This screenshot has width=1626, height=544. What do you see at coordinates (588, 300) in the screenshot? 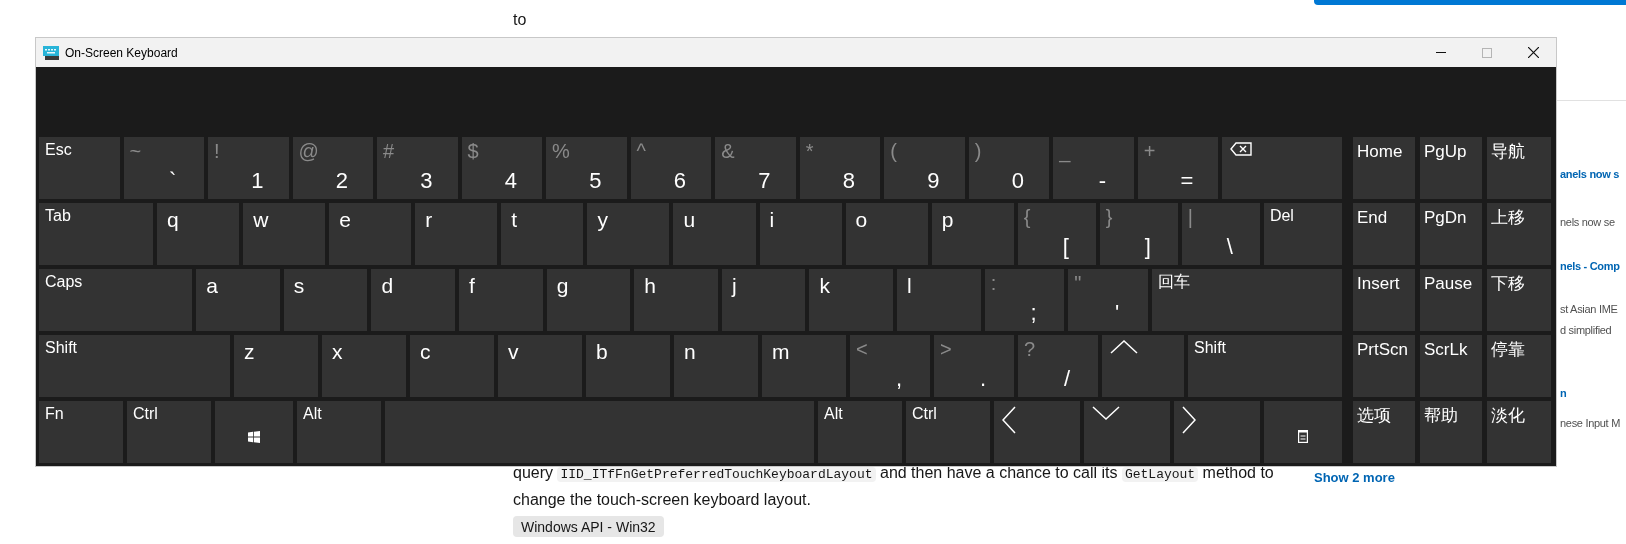
I see `key: g` at bounding box center [588, 300].